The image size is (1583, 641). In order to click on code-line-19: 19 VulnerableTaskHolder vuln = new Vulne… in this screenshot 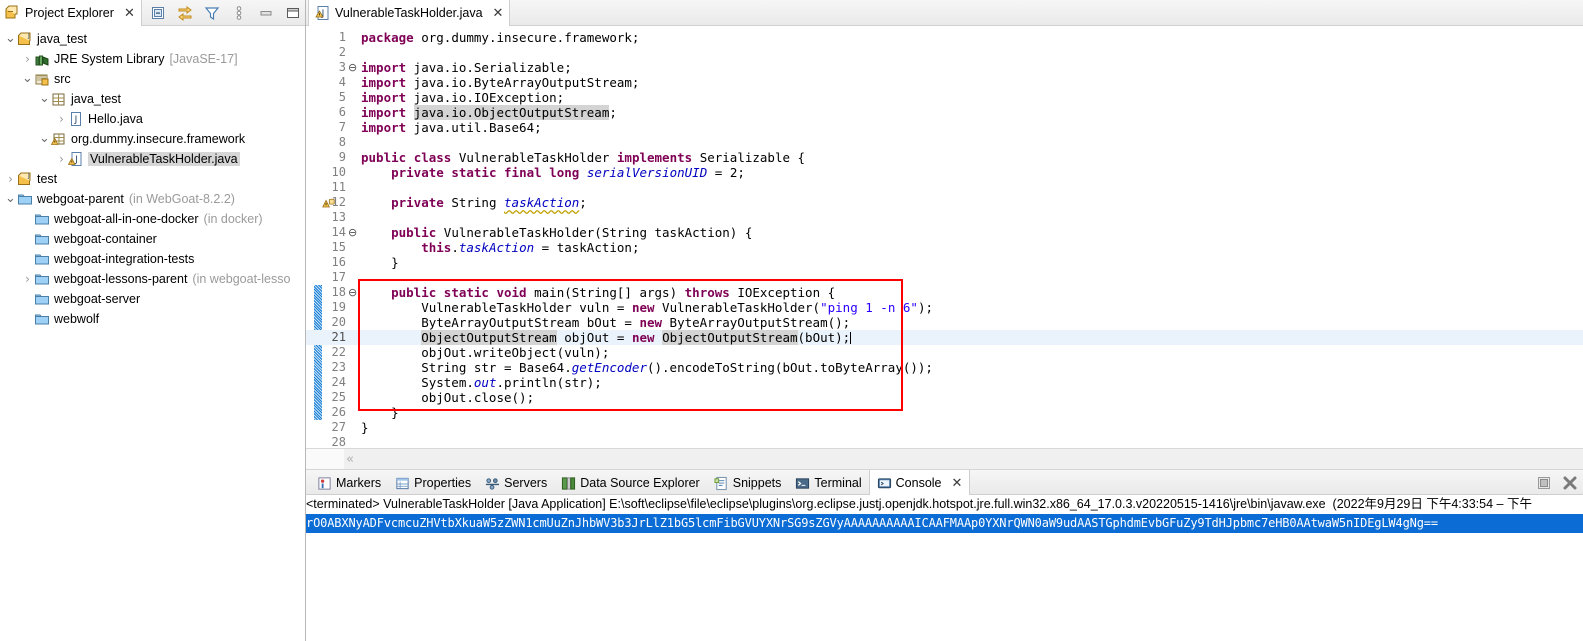, I will do `click(944, 307)`.